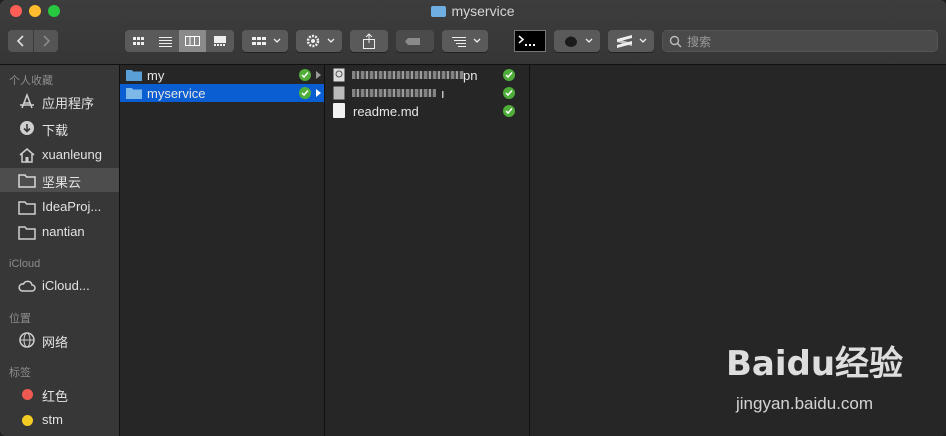 The height and width of the screenshot is (436, 946). I want to click on forward-button, so click(46, 41).